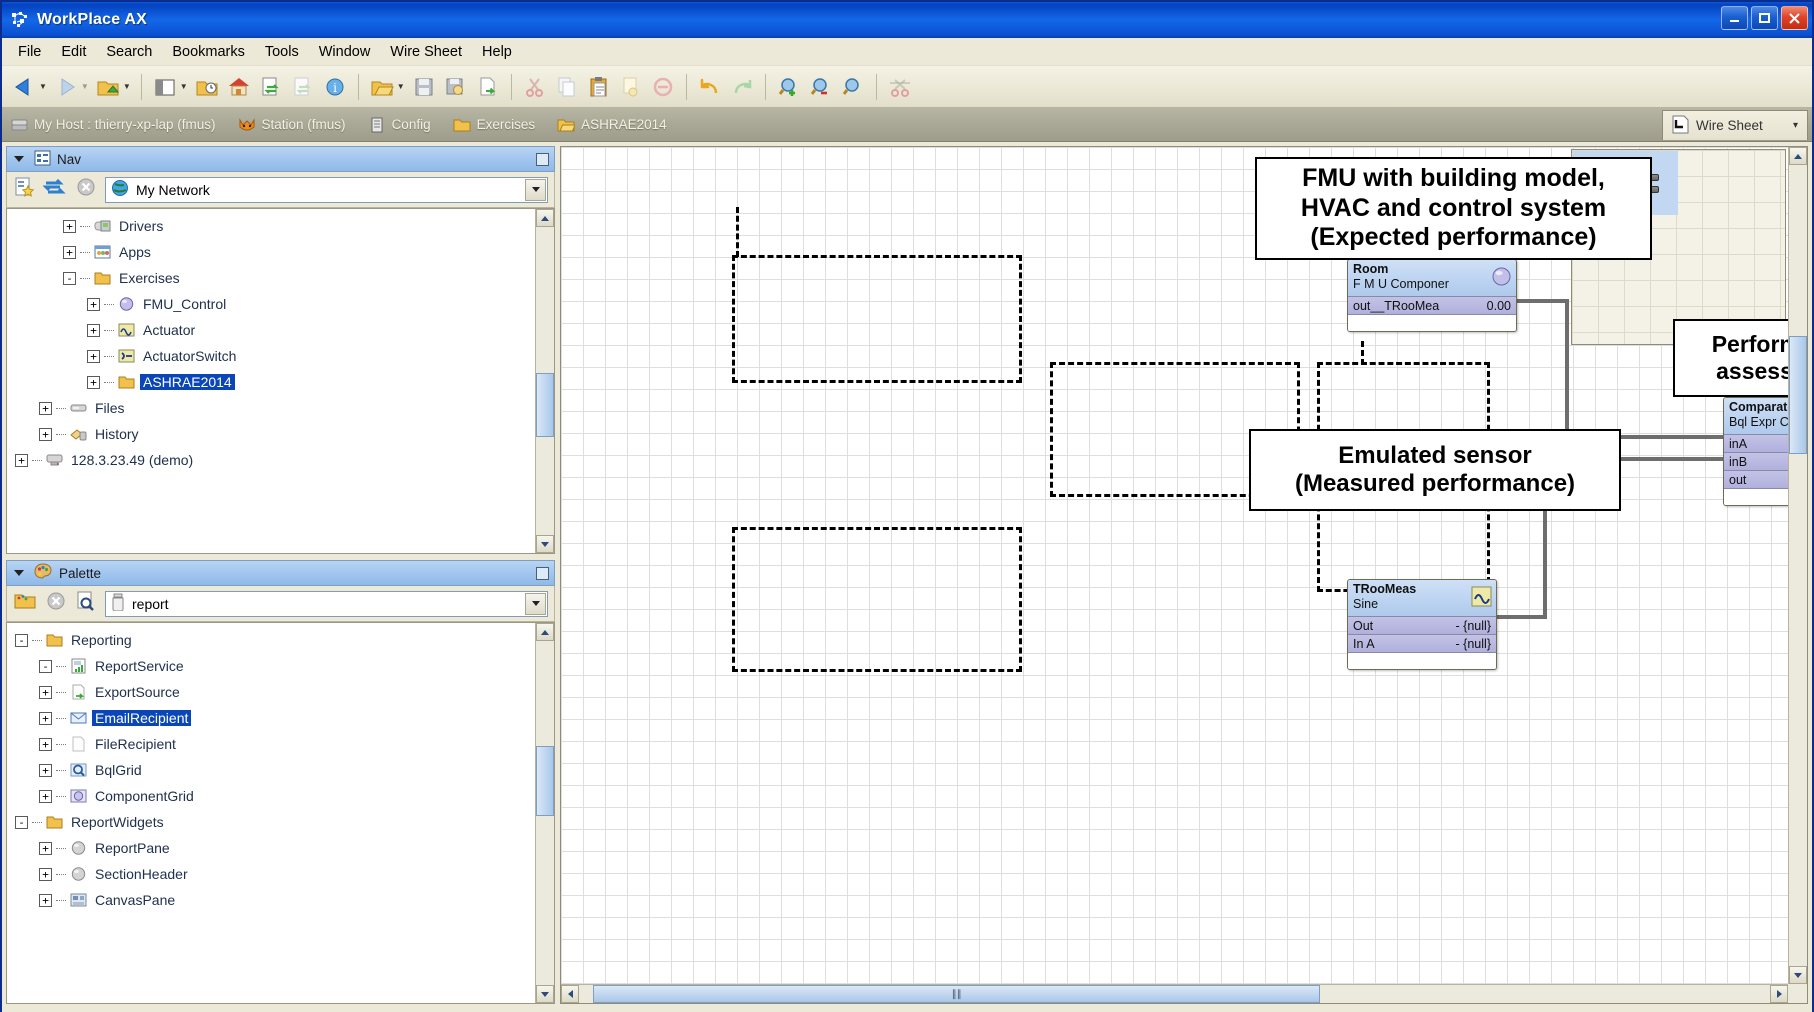 The image size is (1814, 1012). Describe the element at coordinates (280, 159) in the screenshot. I see `nav-panel-header: Nav` at that location.